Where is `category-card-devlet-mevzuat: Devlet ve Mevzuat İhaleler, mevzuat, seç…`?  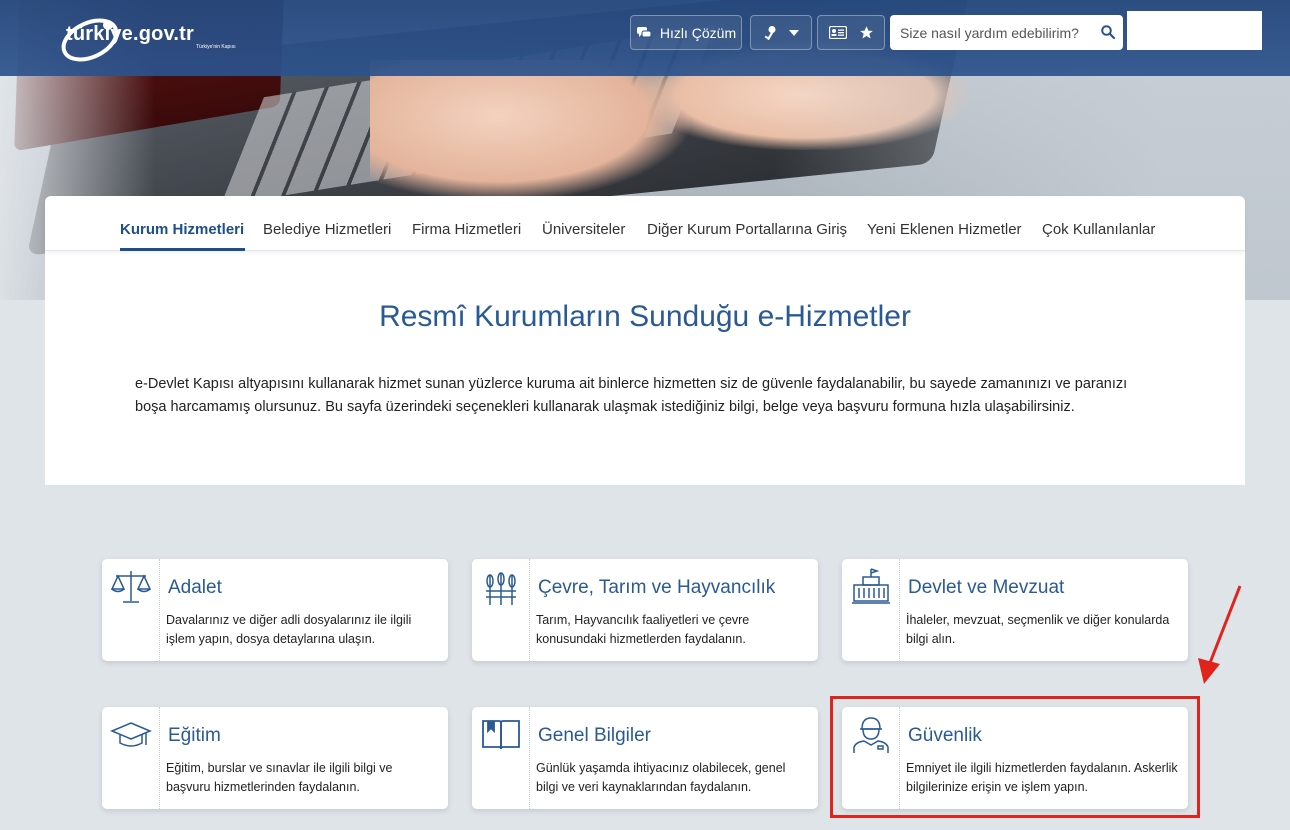 category-card-devlet-mevzuat: Devlet ve Mevzuat İhaleler, mevzuat, seç… is located at coordinates (1015, 610).